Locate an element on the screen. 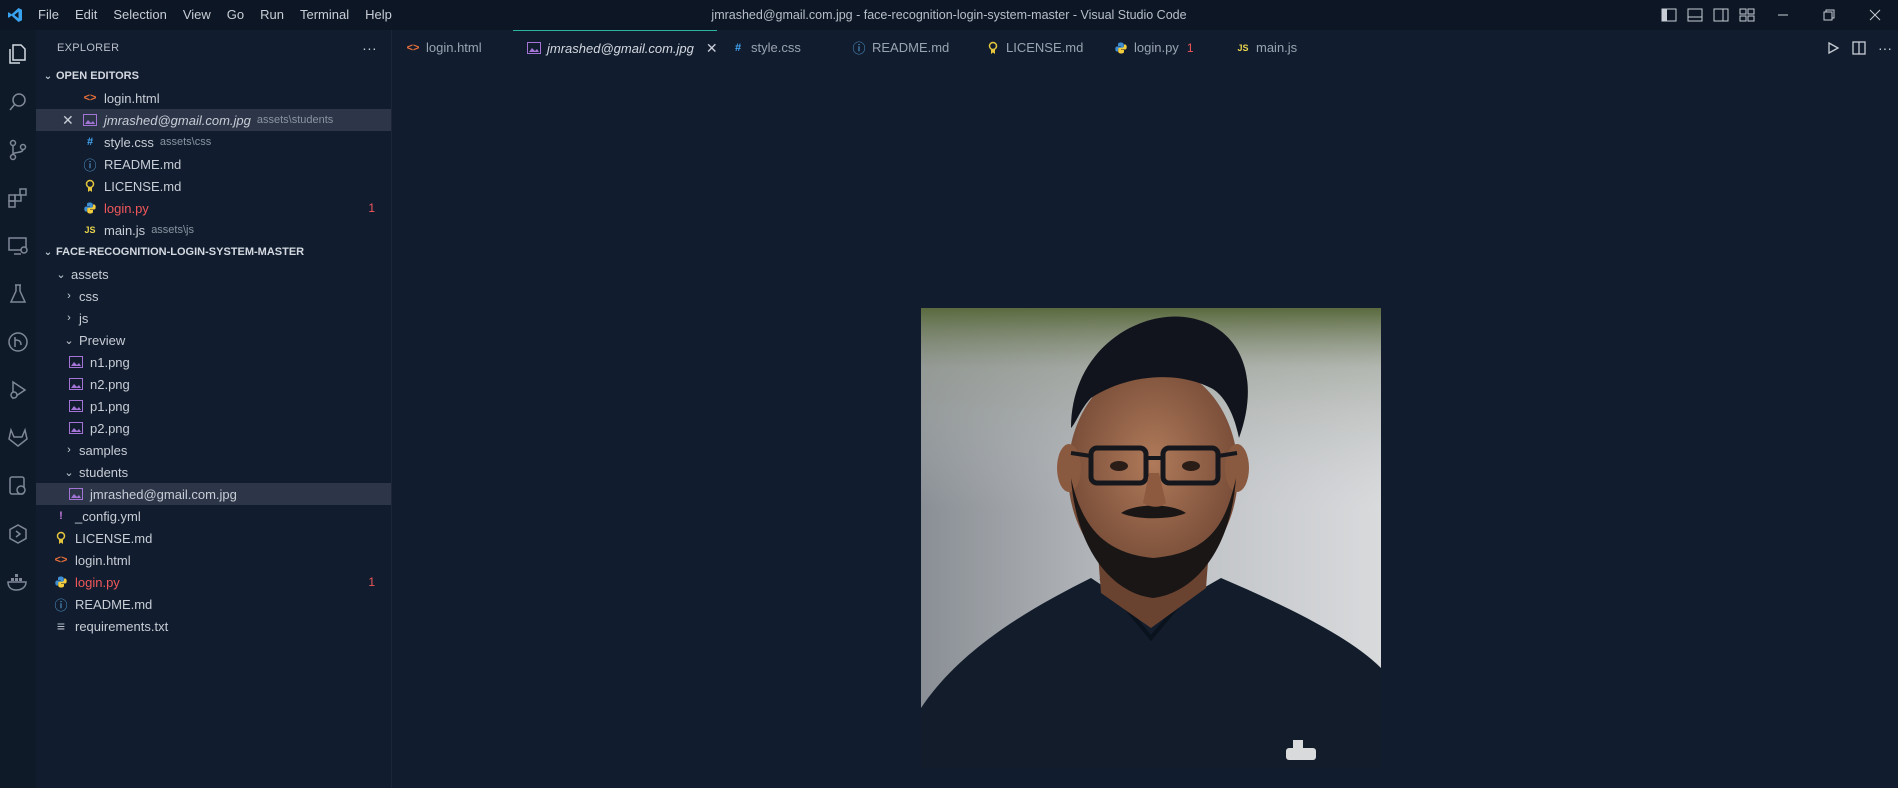  toggle-primary-sidebar-icon is located at coordinates (1669, 15).